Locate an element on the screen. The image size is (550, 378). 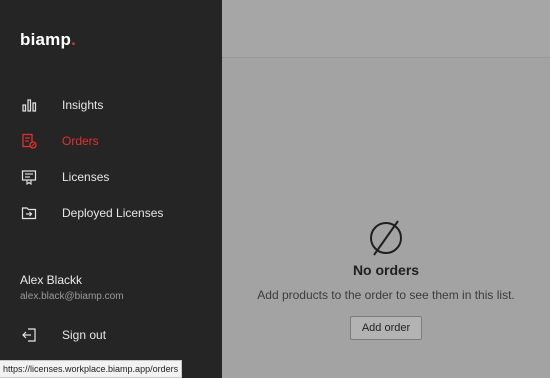
sidebar-item-label: Insights is located at coordinates (83, 105).